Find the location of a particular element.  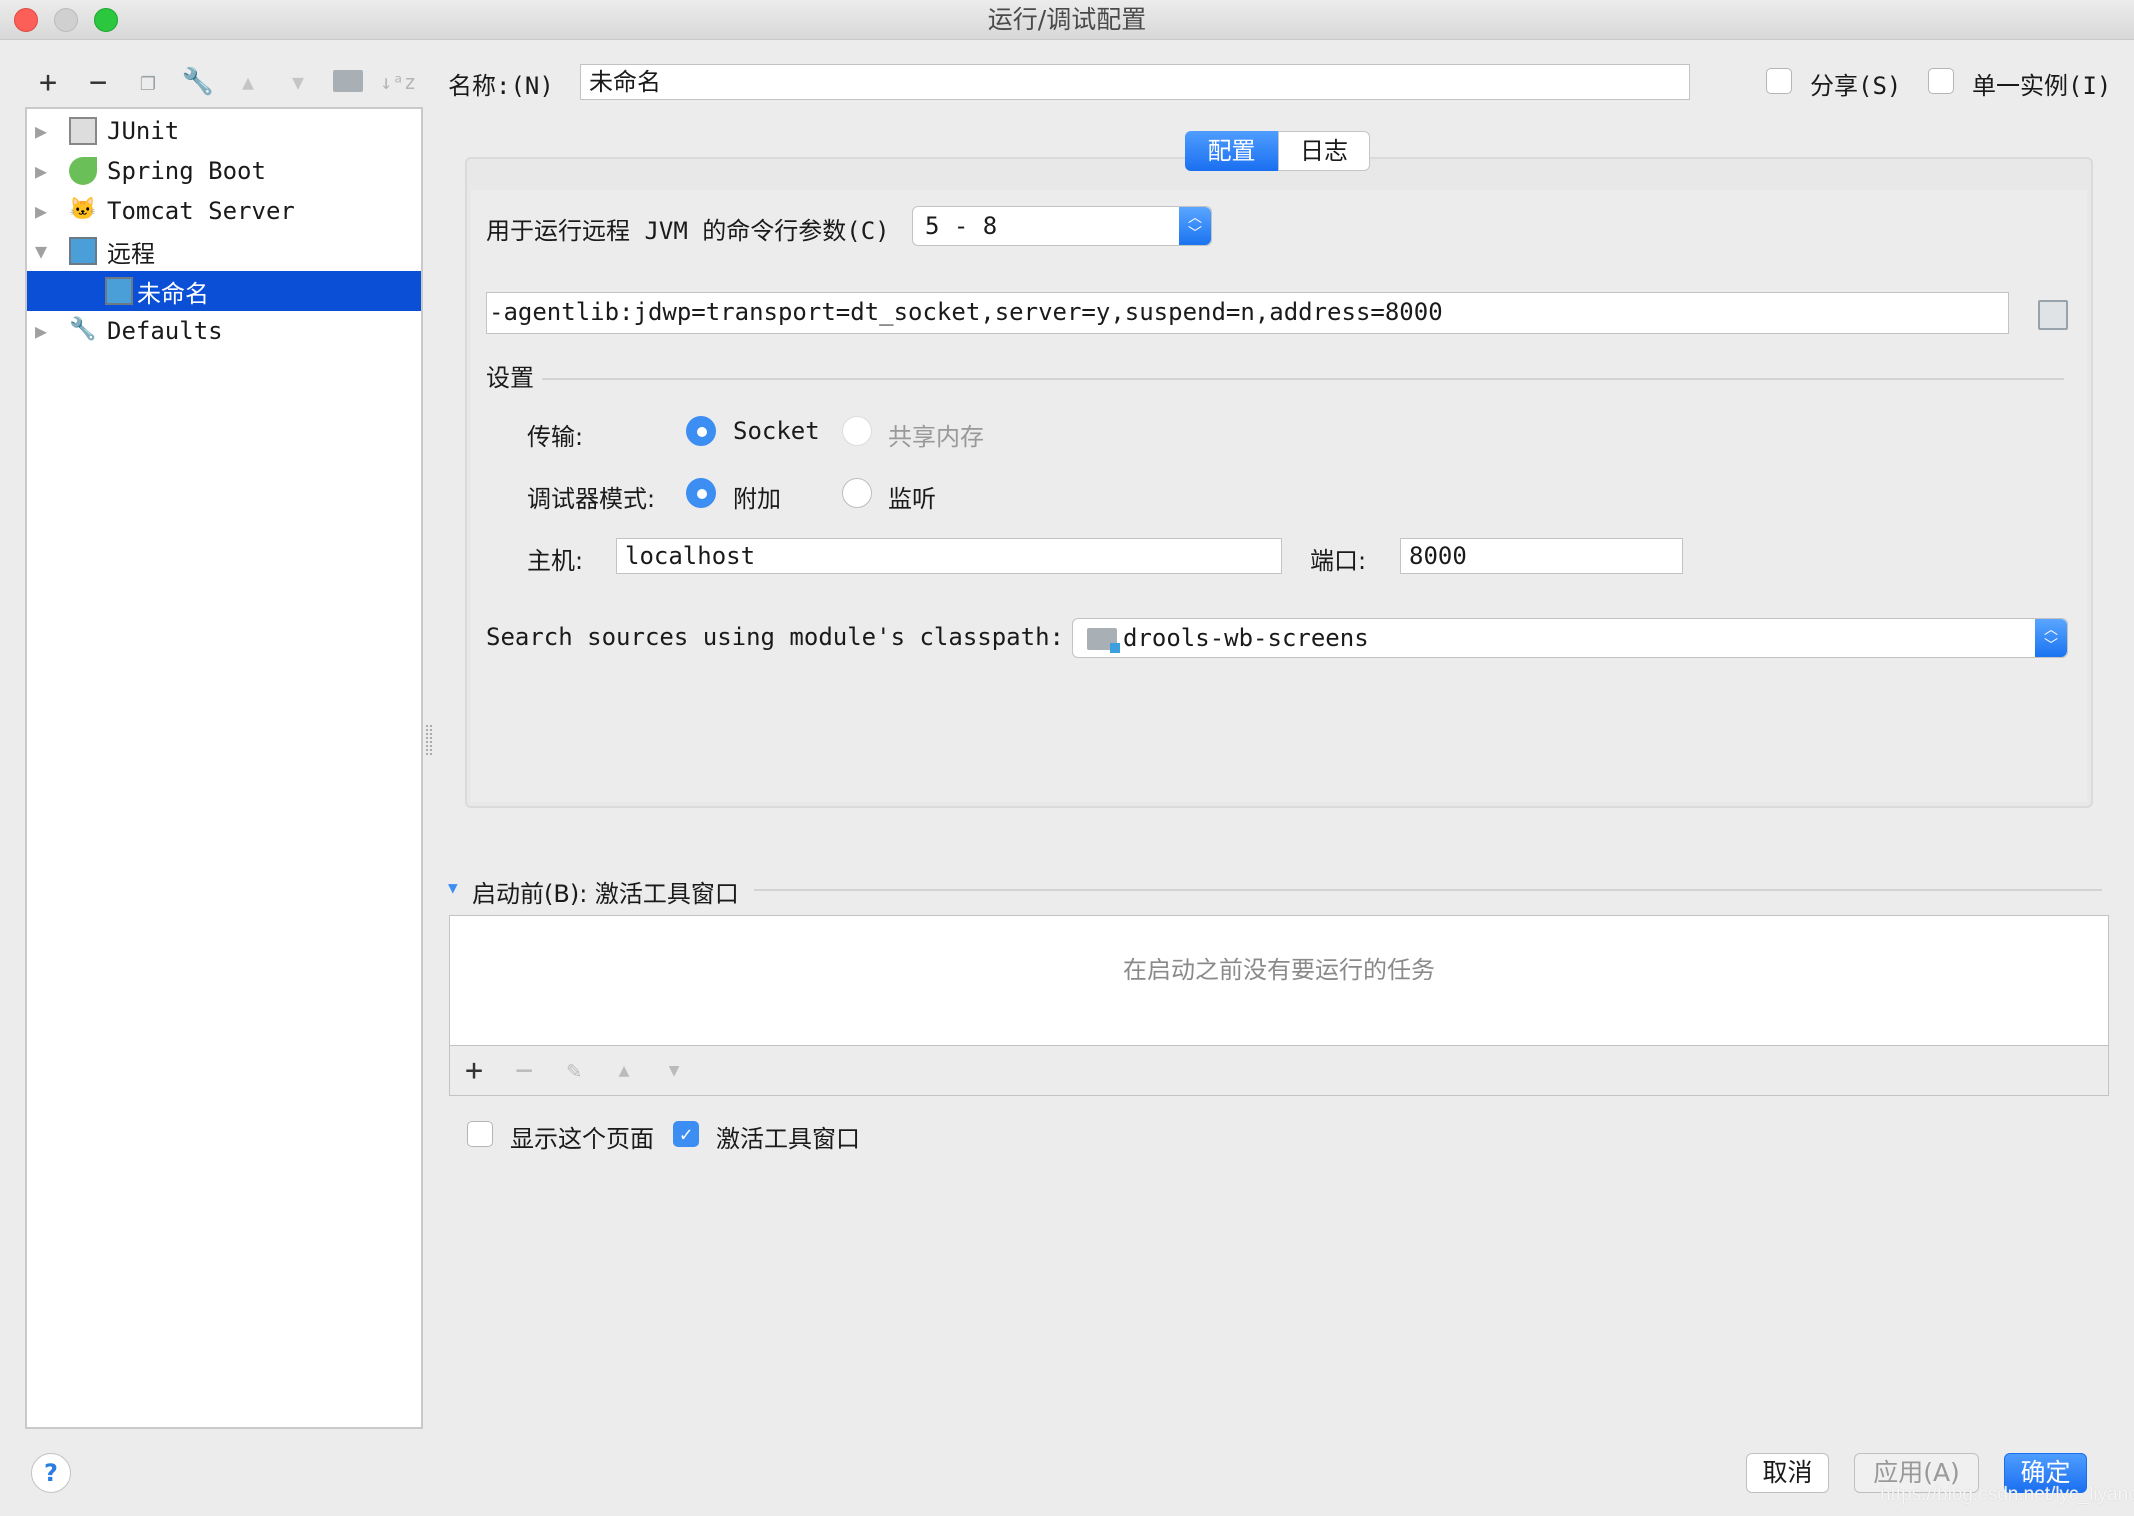

debugger-mode-label: 调试器模式: is located at coordinates (591, 499).